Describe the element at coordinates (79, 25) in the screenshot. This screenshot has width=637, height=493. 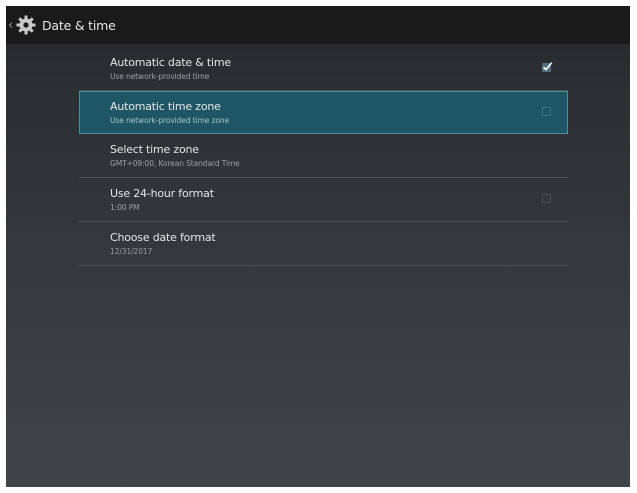
I see `page-title: Date & time` at that location.